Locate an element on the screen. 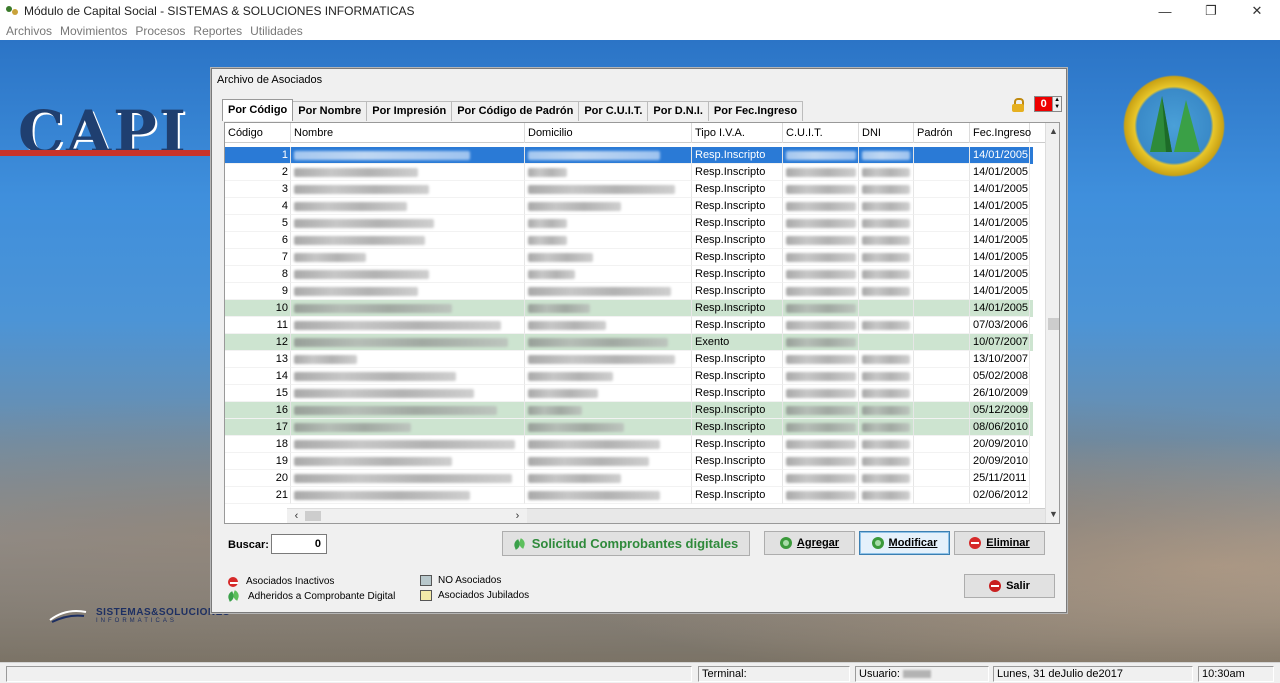  table-row: 9 Resp.Inscripto 14/01/2005 is located at coordinates (629, 291).